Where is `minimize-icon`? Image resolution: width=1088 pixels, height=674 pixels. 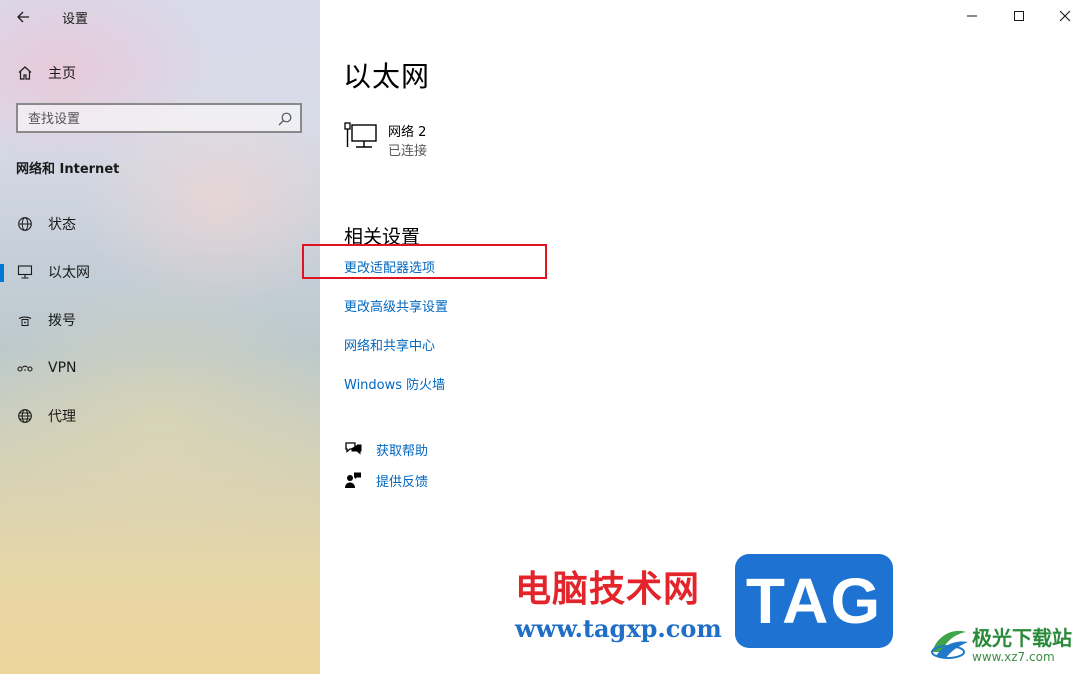
minimize-icon is located at coordinates (972, 16).